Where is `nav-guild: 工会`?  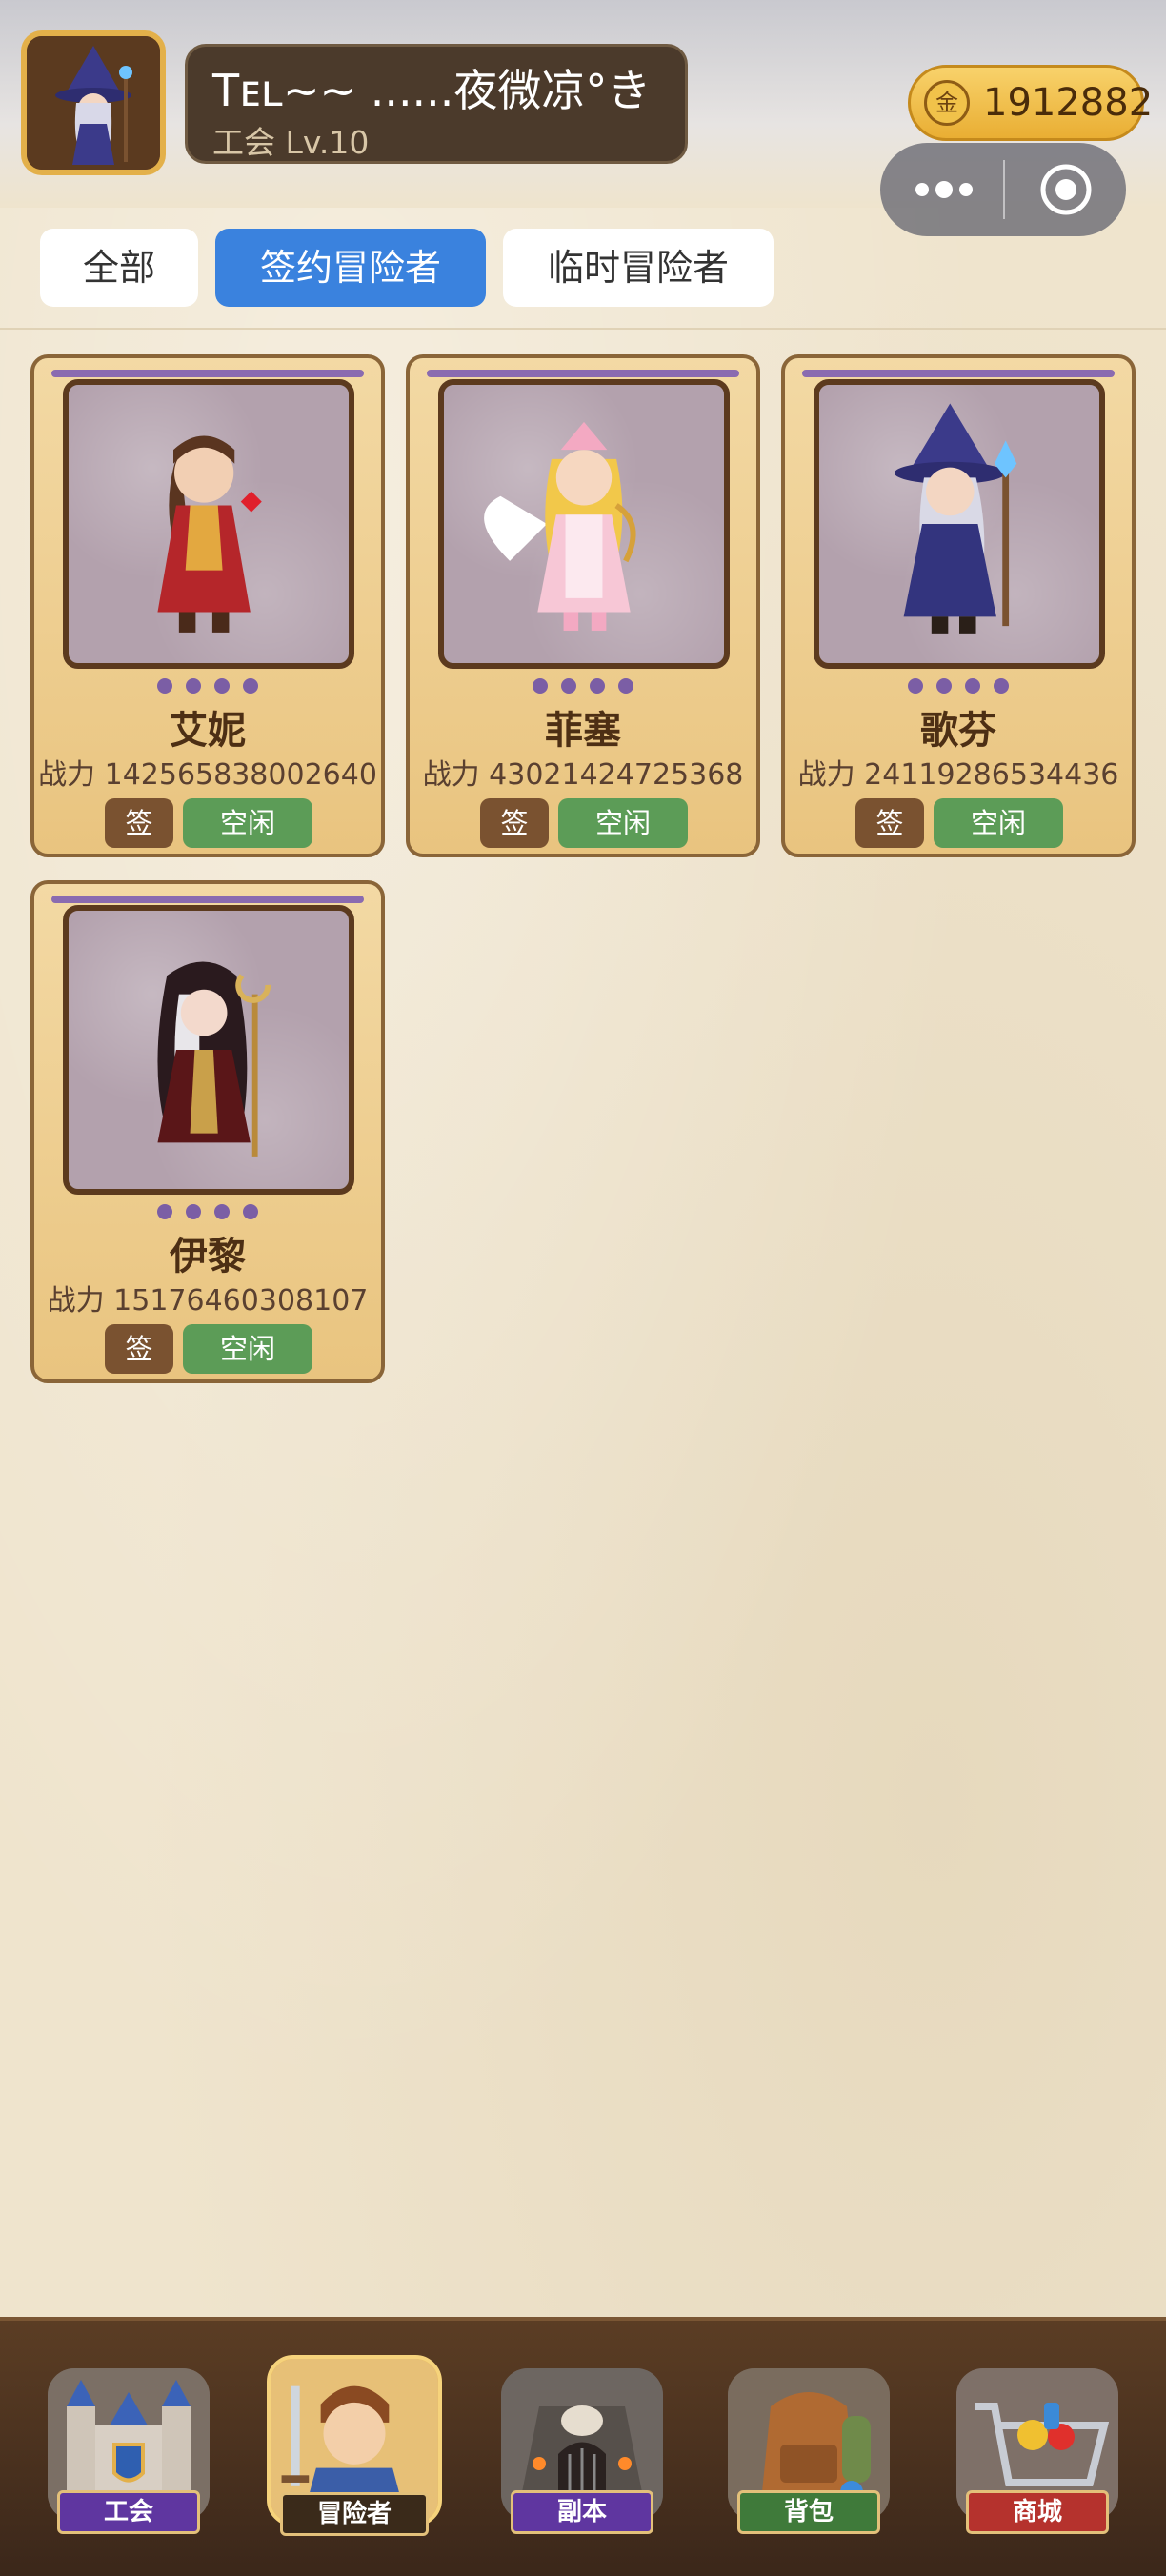
nav-guild: 工会 is located at coordinates (129, 2454).